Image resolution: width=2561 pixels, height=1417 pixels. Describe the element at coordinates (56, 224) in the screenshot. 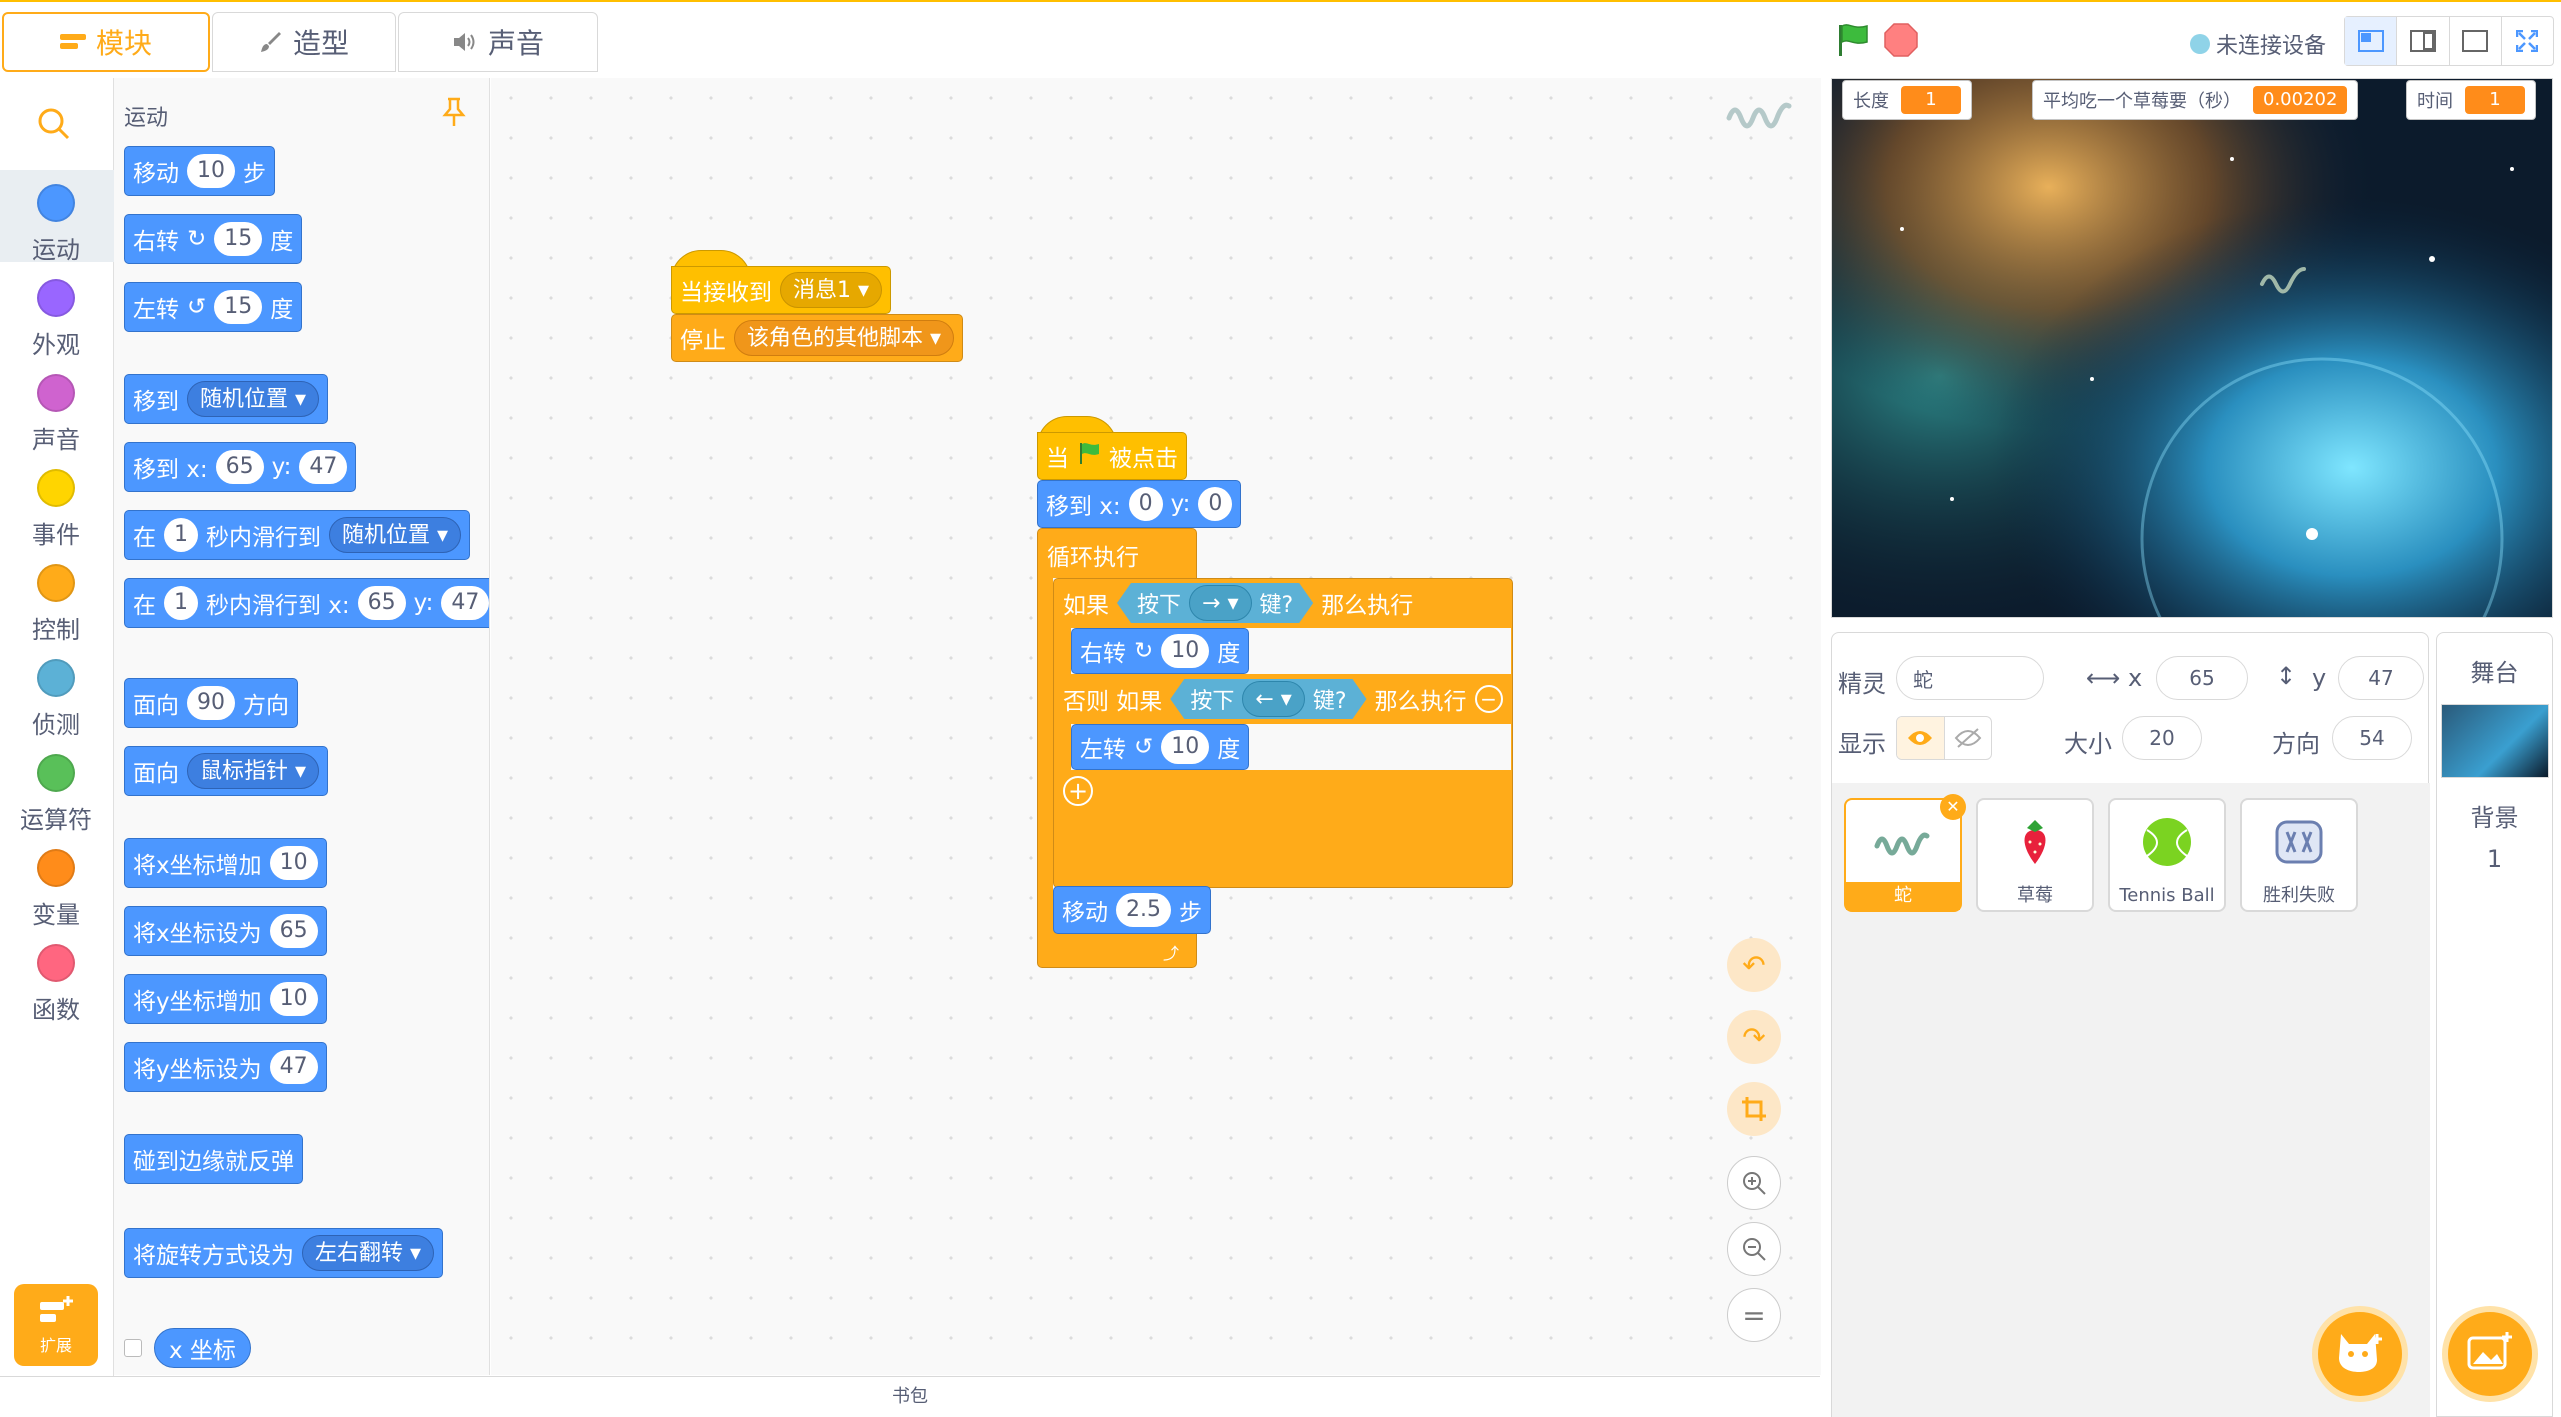

I see `category-motion: 运动` at that location.